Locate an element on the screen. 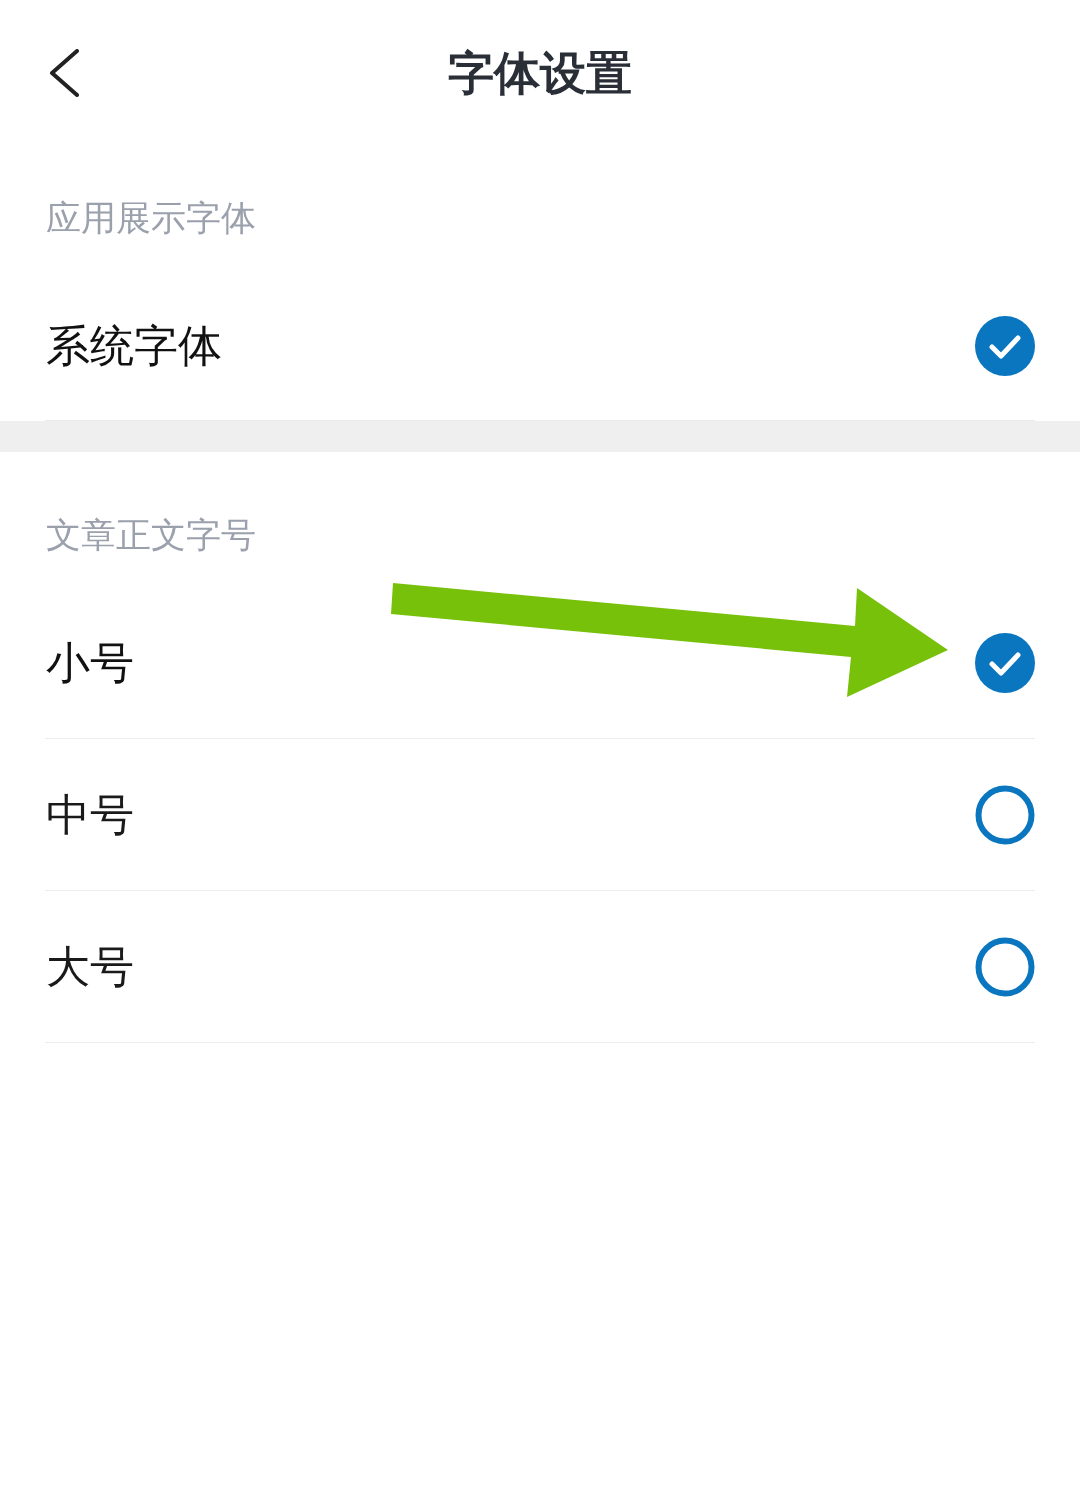  font-option: 大号 is located at coordinates (540, 967).